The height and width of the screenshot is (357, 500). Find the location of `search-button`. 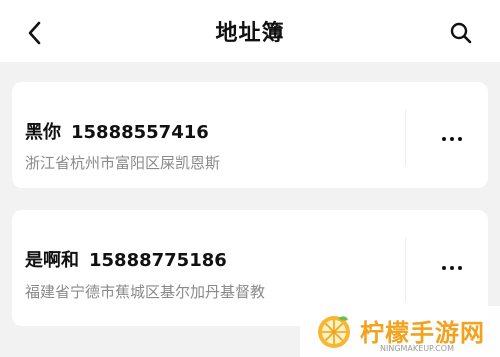

search-button is located at coordinates (461, 33).